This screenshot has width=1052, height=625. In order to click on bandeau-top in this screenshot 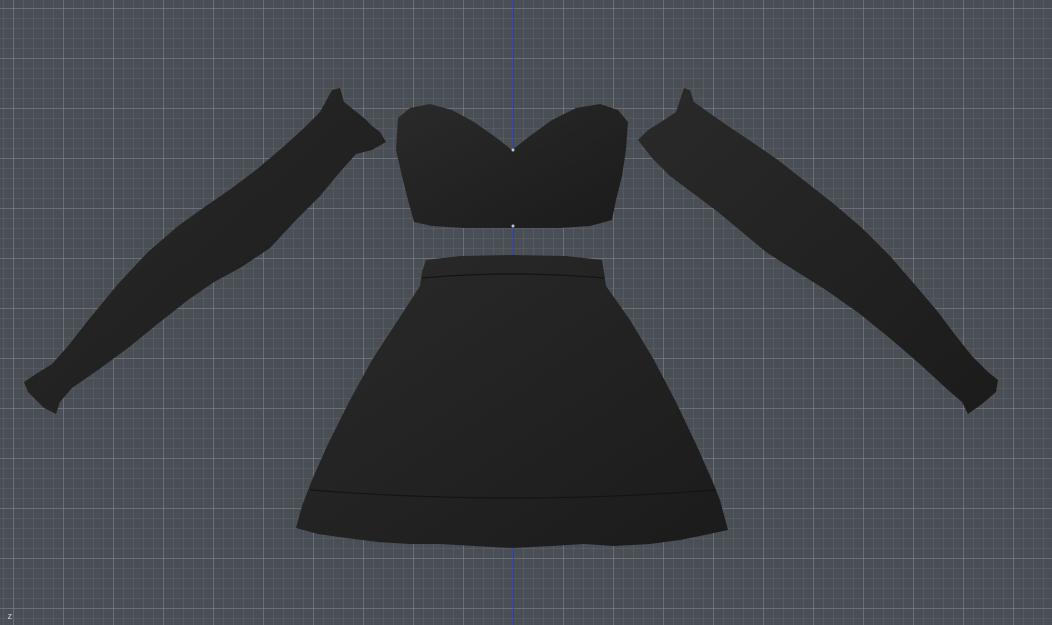, I will do `click(512, 166)`.